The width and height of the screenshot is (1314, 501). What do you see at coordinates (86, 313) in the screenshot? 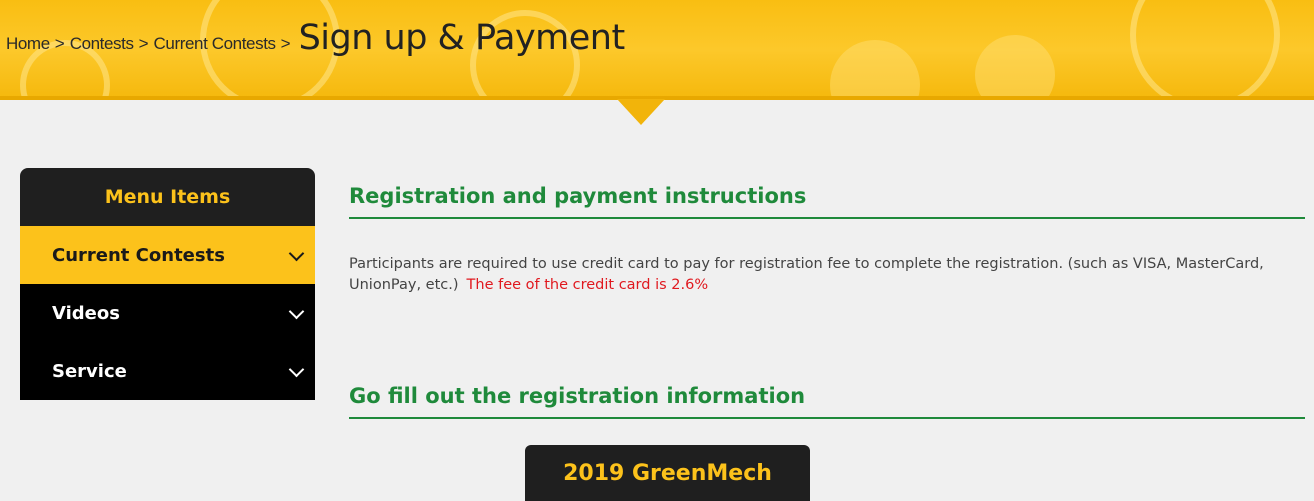
I see `sidebar-item-label: Videos` at bounding box center [86, 313].